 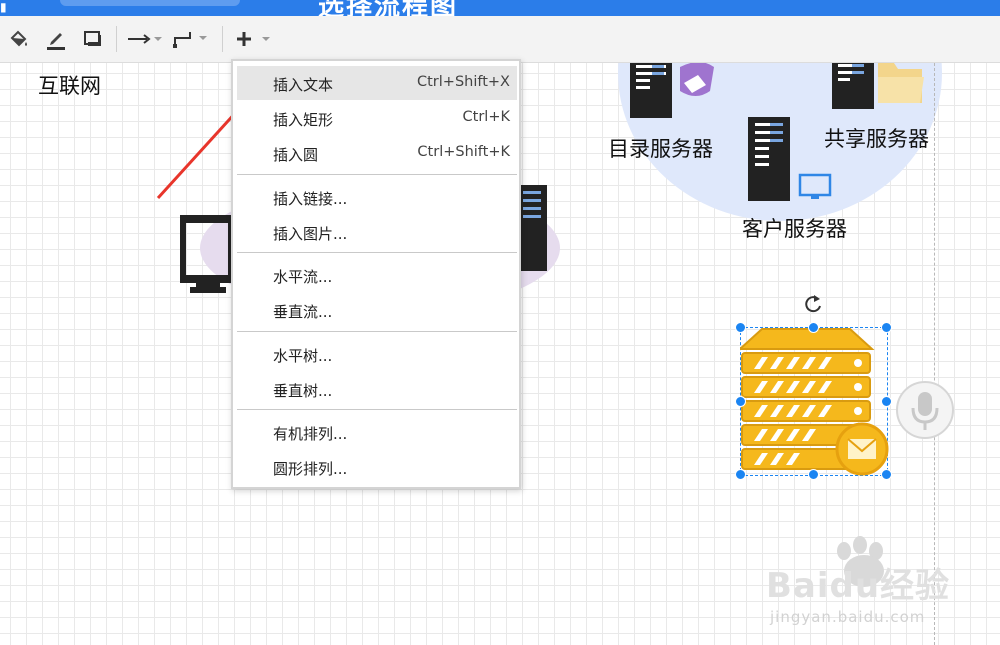 I want to click on insert-button, so click(x=254, y=39).